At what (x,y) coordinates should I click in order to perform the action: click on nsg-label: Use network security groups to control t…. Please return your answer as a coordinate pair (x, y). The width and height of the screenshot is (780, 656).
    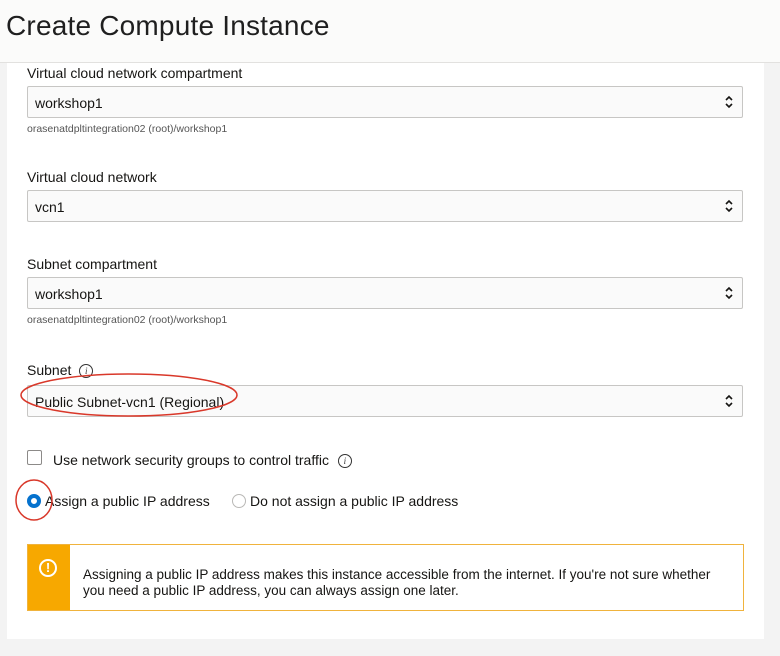
    Looking at the image, I should click on (191, 460).